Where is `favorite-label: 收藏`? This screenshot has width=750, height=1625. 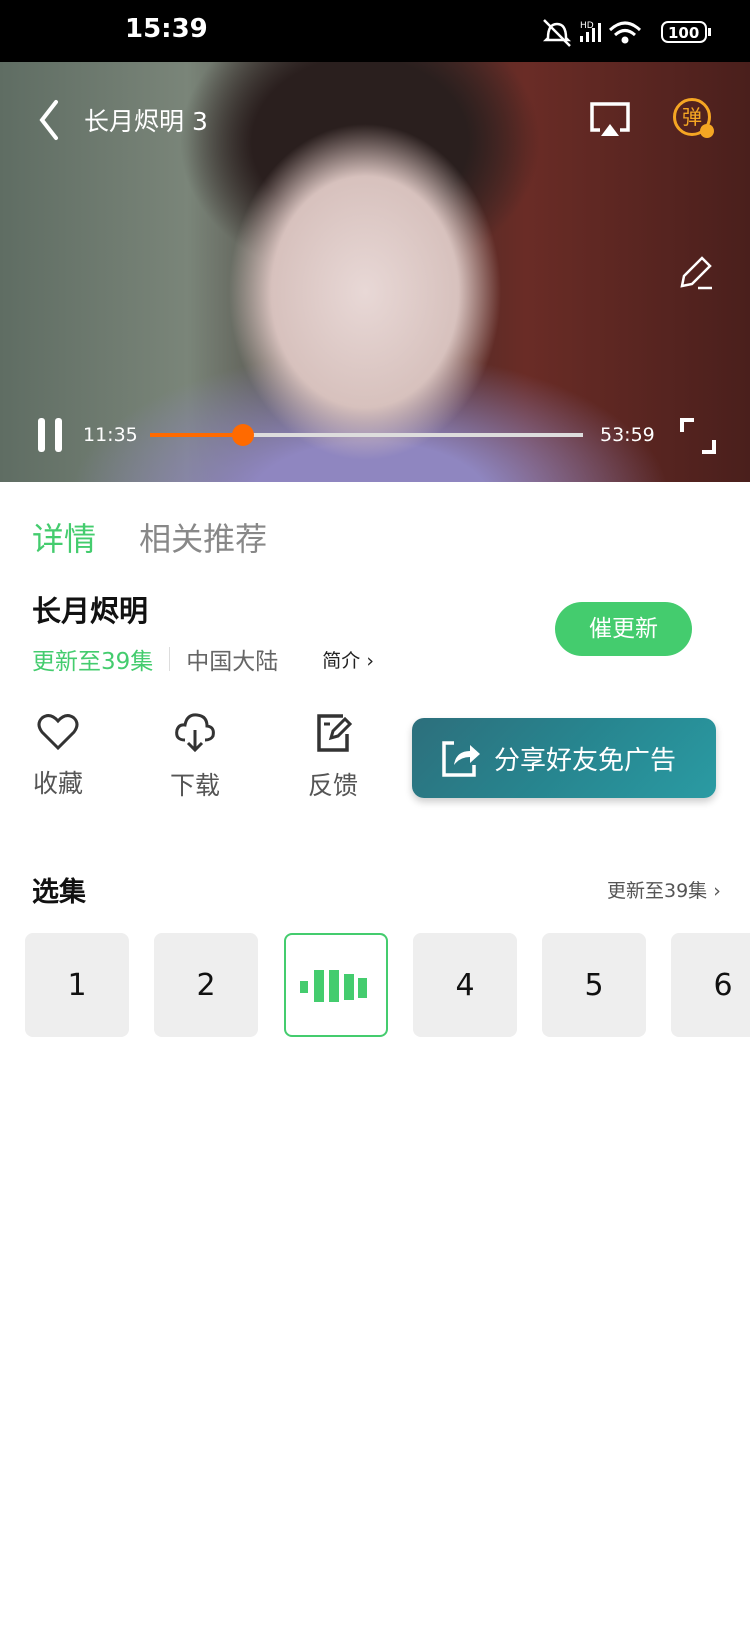
favorite-label: 收藏 is located at coordinates (57, 783).